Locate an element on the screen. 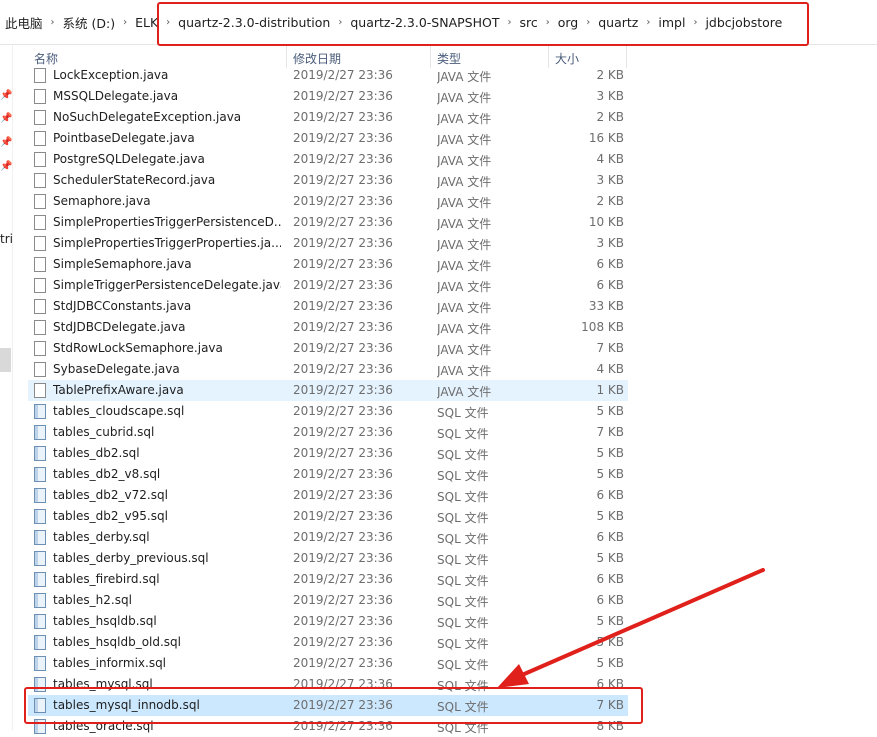 The image size is (877, 737). arrow-shaft is located at coordinates (642, 622).